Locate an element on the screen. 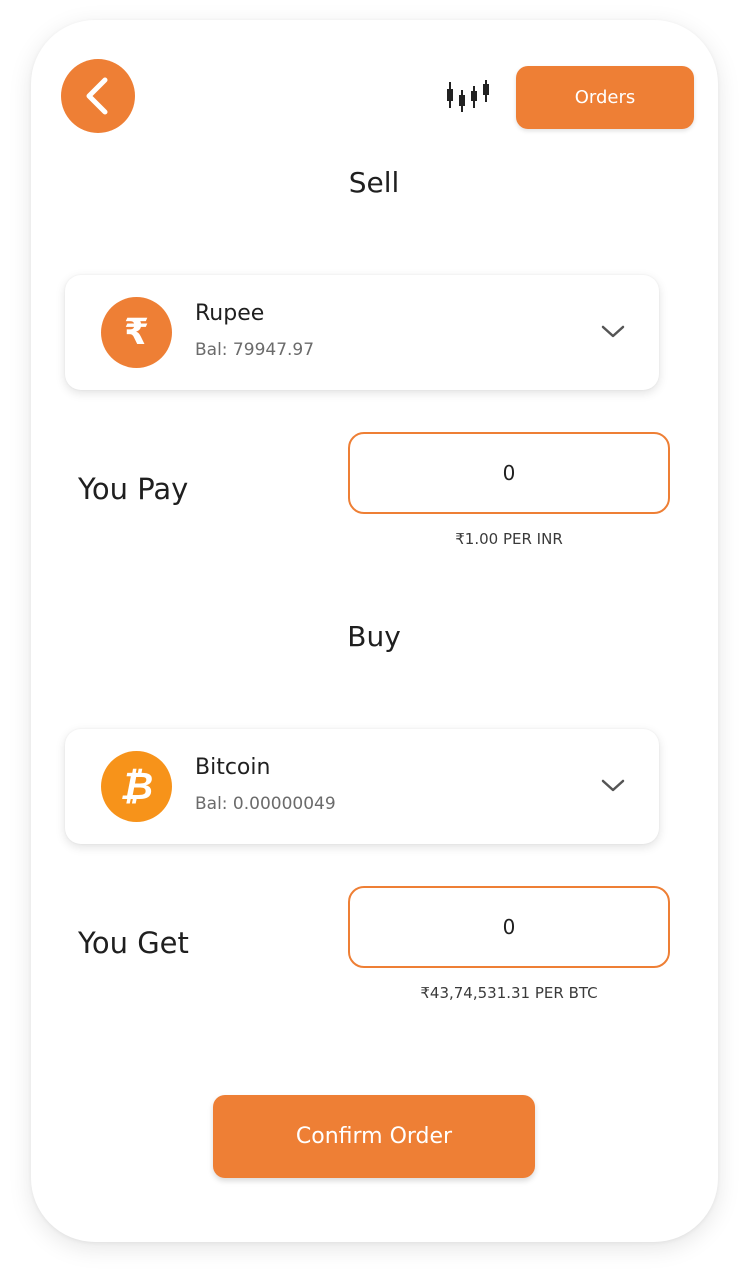  buy-asset-selector: ₿ Bitcoin Bal: 0.00000049 is located at coordinates (362, 786).